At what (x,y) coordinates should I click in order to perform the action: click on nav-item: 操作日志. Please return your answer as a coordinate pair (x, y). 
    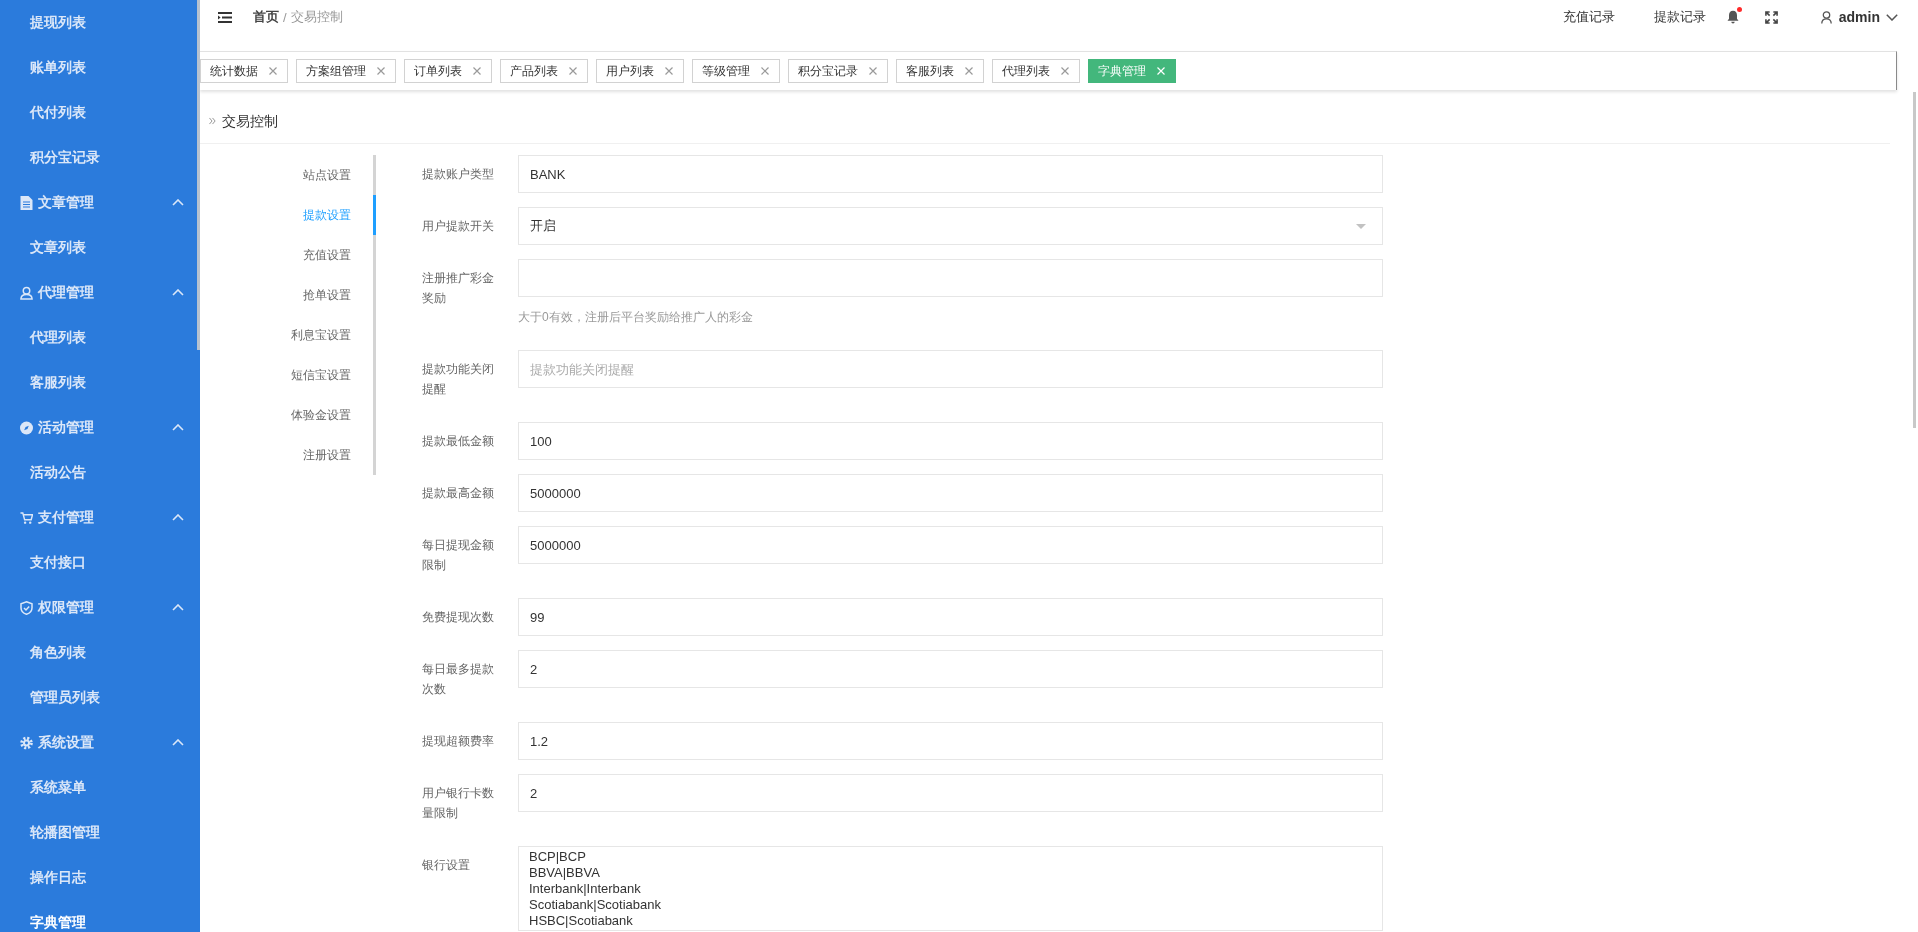
    Looking at the image, I should click on (100, 877).